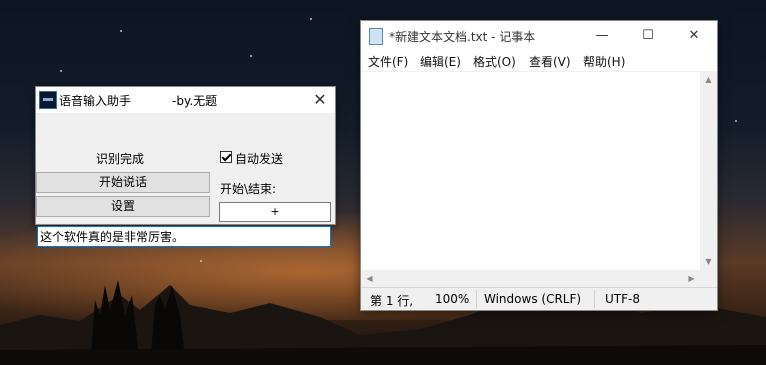 The image size is (766, 365). Describe the element at coordinates (708, 261) in the screenshot. I see `scroll-down-arrow-icon: ▼` at that location.